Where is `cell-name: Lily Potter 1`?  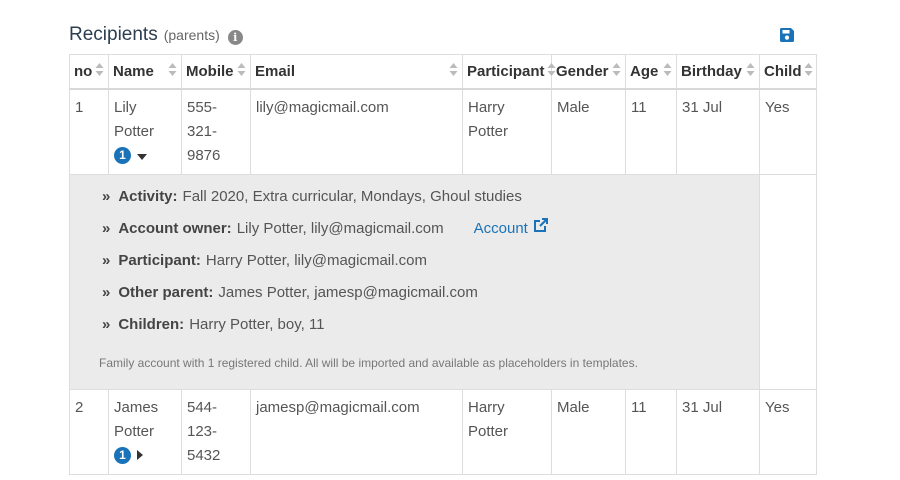
cell-name: Lily Potter 1 is located at coordinates (145, 131).